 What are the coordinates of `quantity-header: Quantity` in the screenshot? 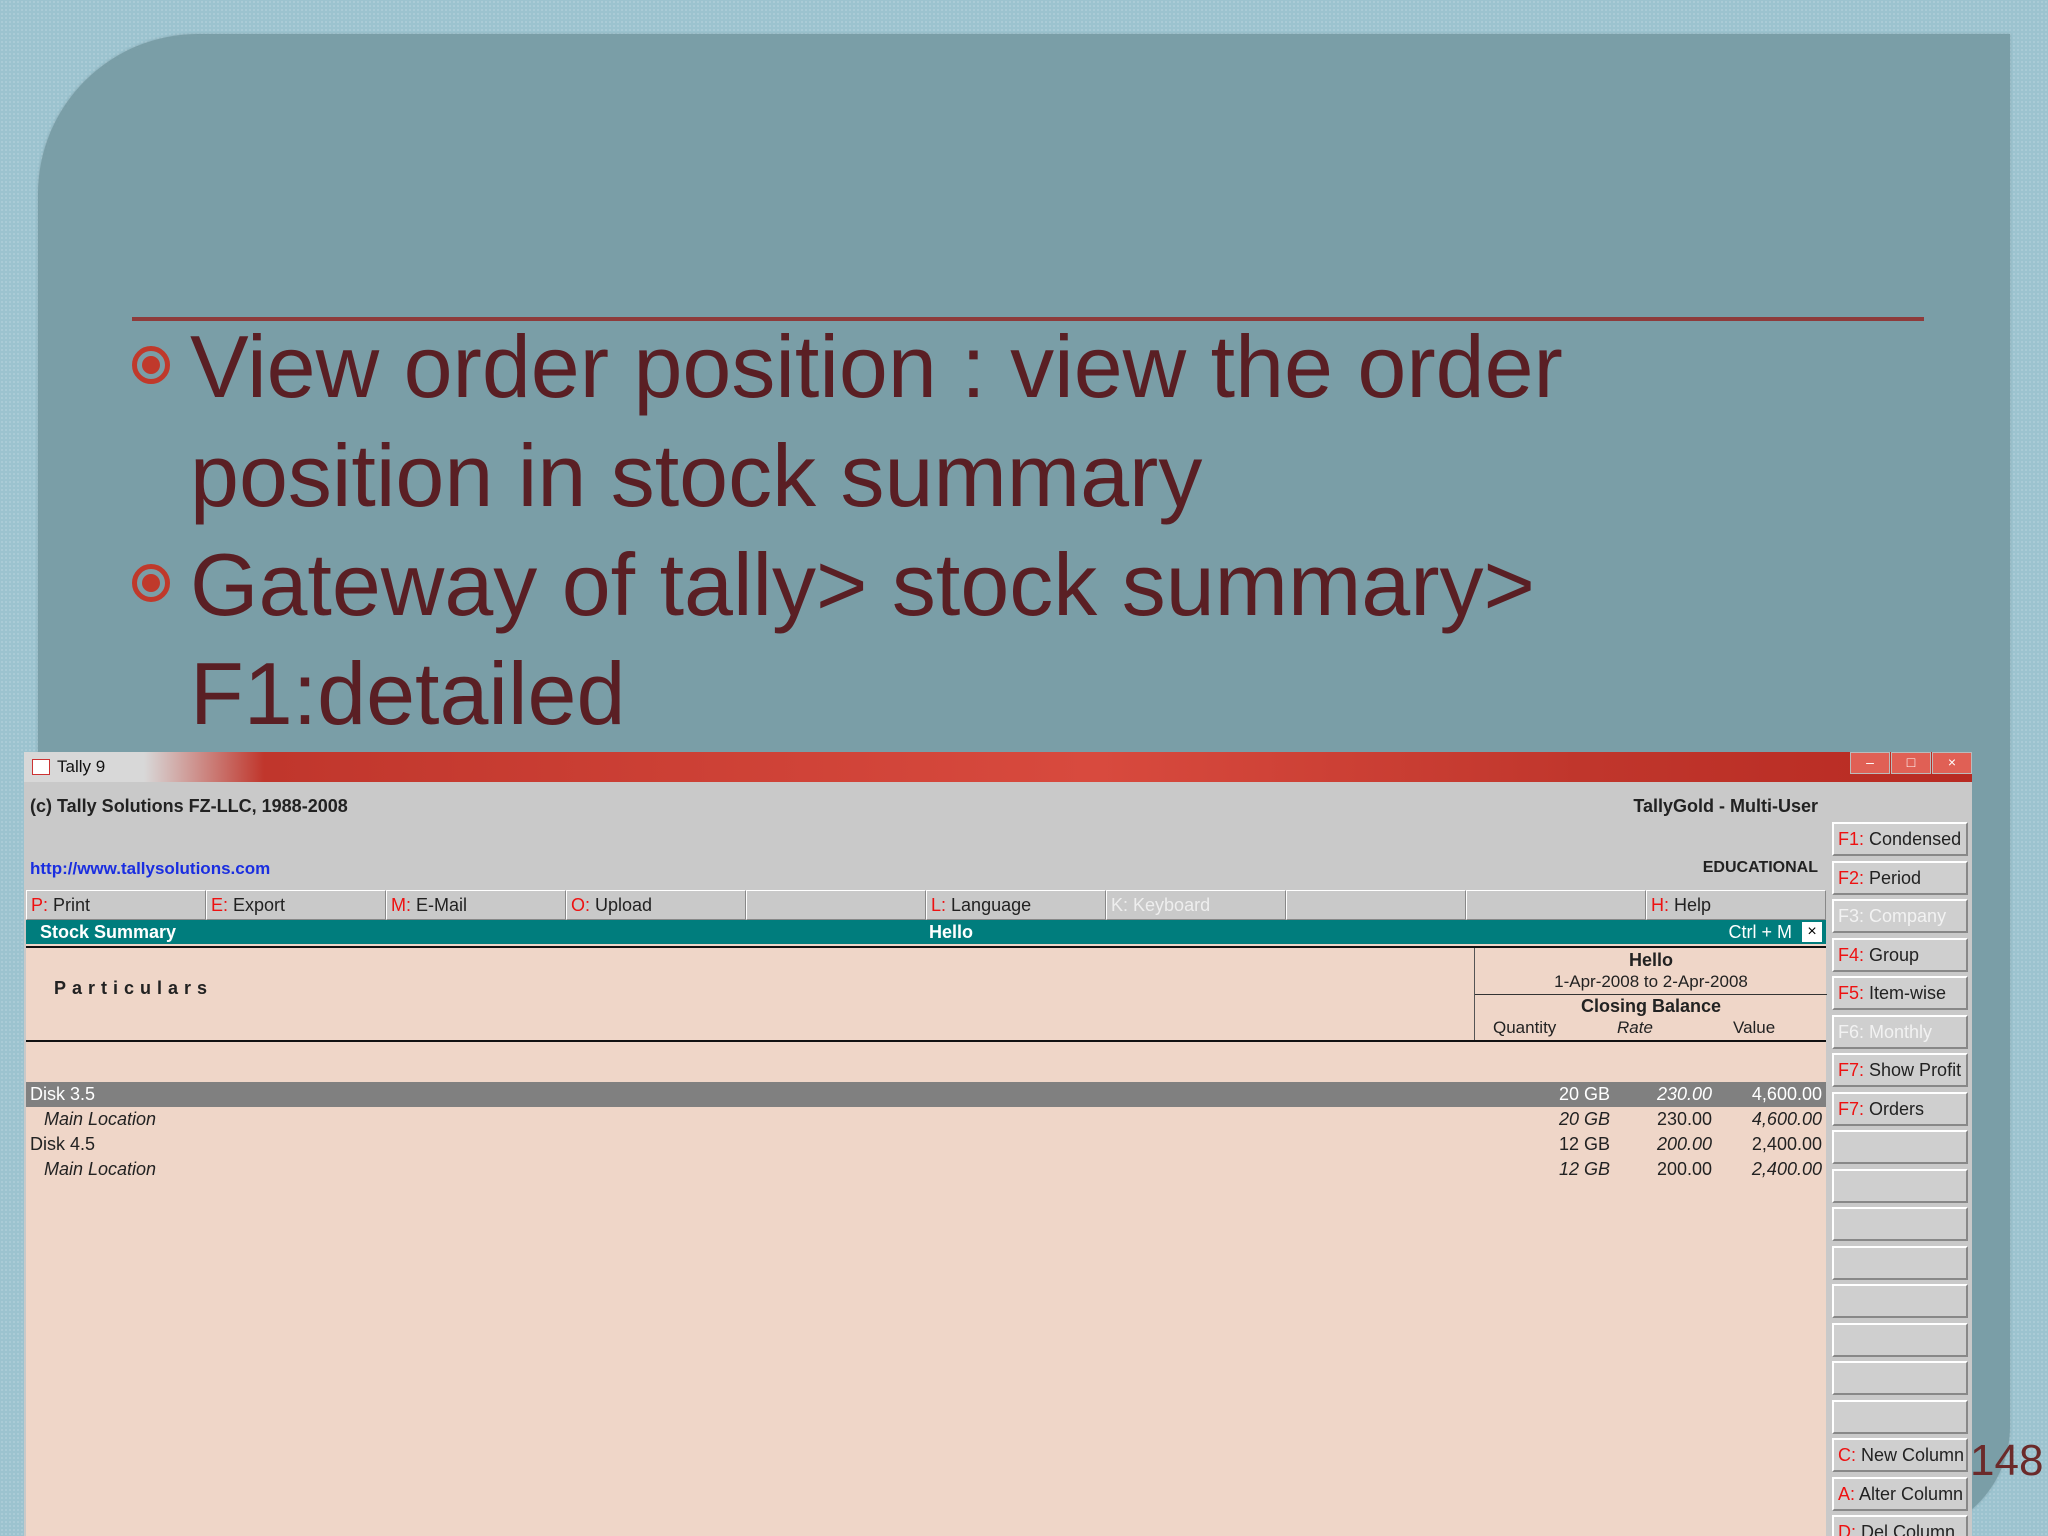 It's located at (1525, 1027).